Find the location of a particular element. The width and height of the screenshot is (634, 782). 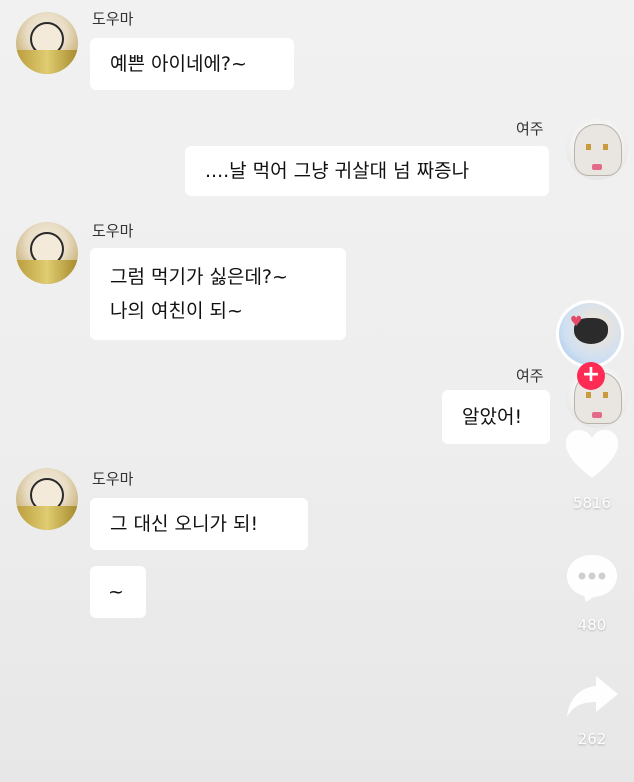

message-bubble: 예쁜 아이네에?~ is located at coordinates (192, 64).